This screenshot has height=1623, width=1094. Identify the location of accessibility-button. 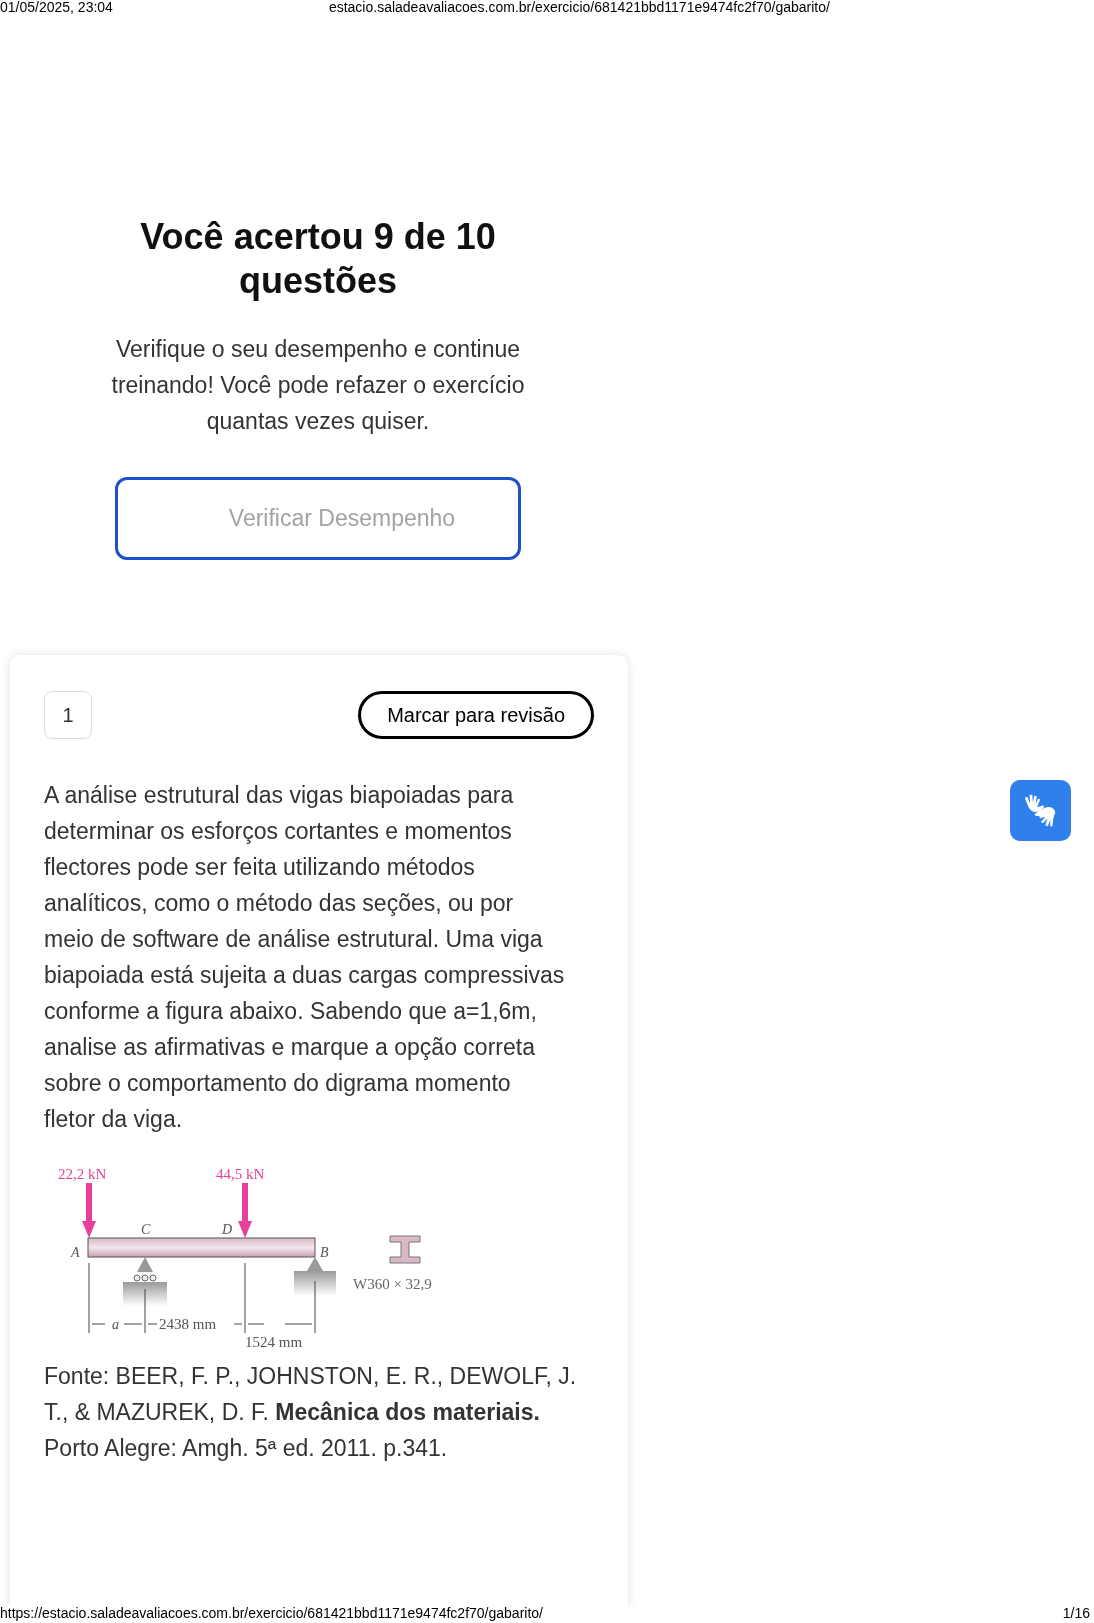
(1040, 810).